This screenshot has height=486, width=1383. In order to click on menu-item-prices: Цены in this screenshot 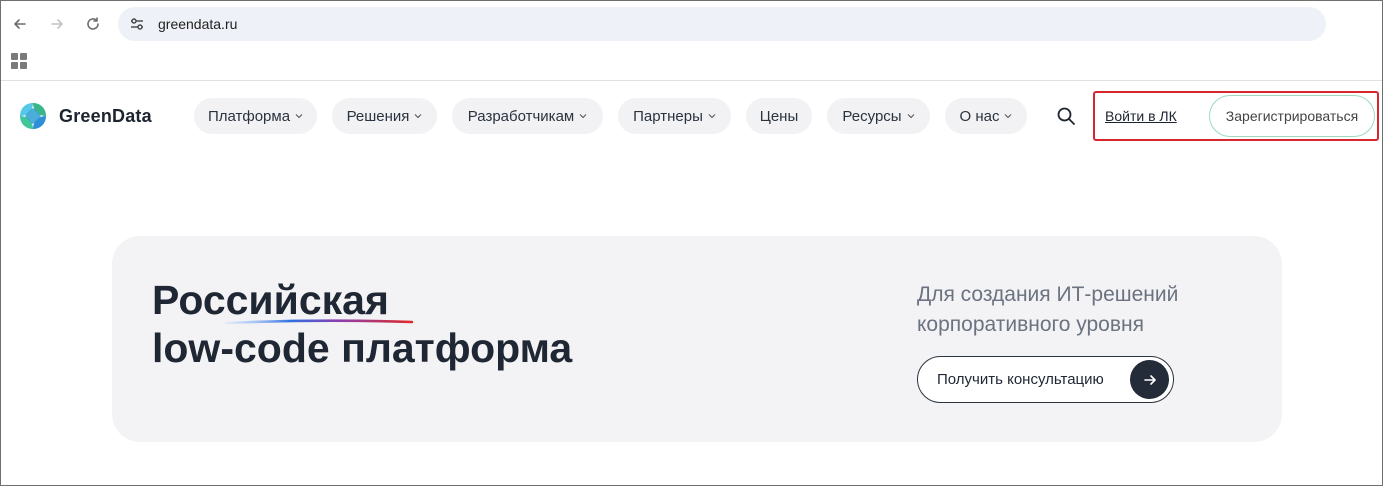, I will do `click(779, 116)`.